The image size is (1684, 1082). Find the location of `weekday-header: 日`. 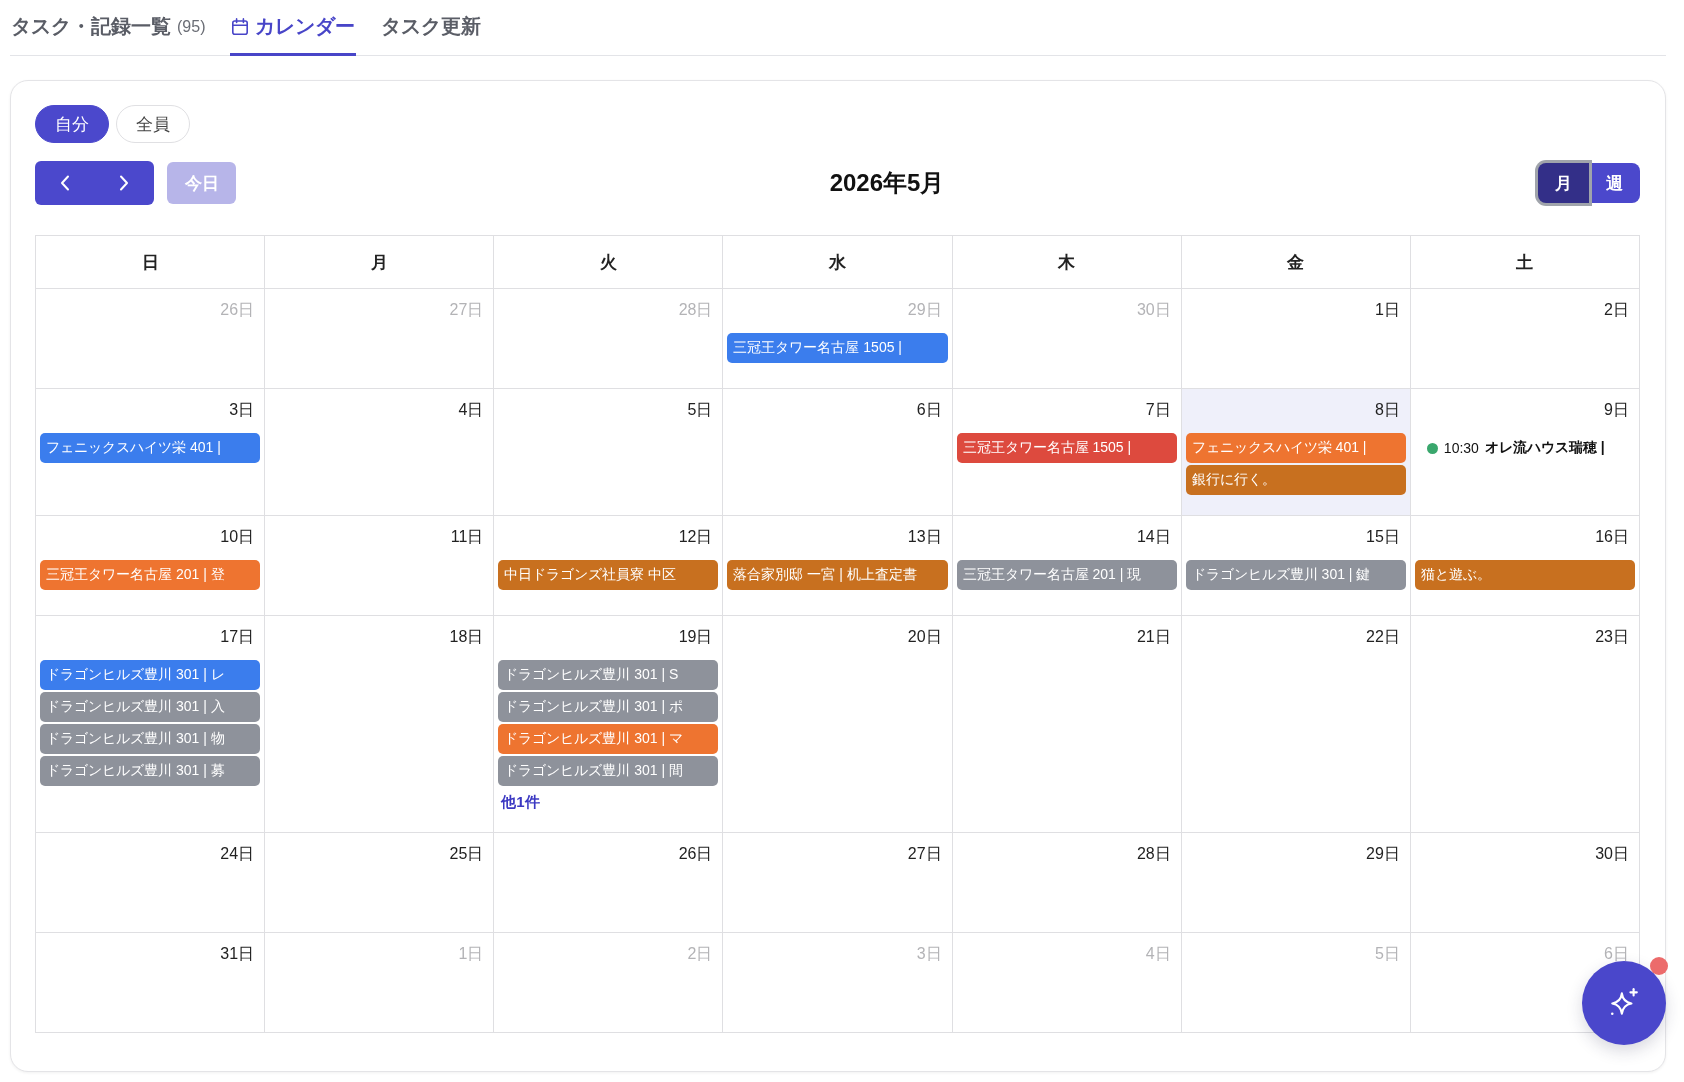

weekday-header: 日 is located at coordinates (150, 262).